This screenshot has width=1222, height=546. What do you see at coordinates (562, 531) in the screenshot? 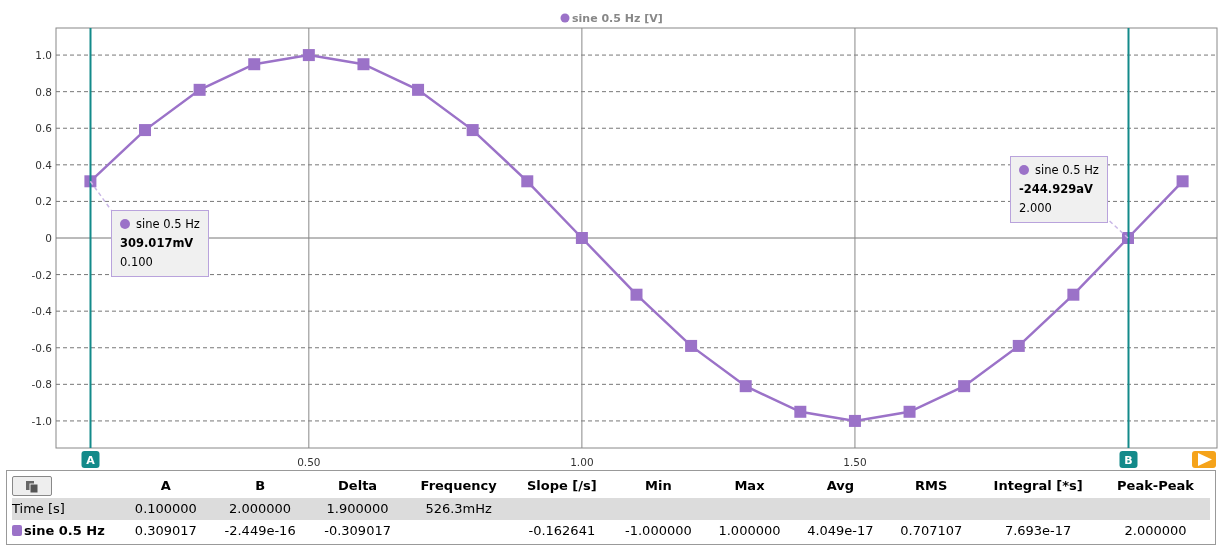
I see `table-cell: -0.162641` at bounding box center [562, 531].